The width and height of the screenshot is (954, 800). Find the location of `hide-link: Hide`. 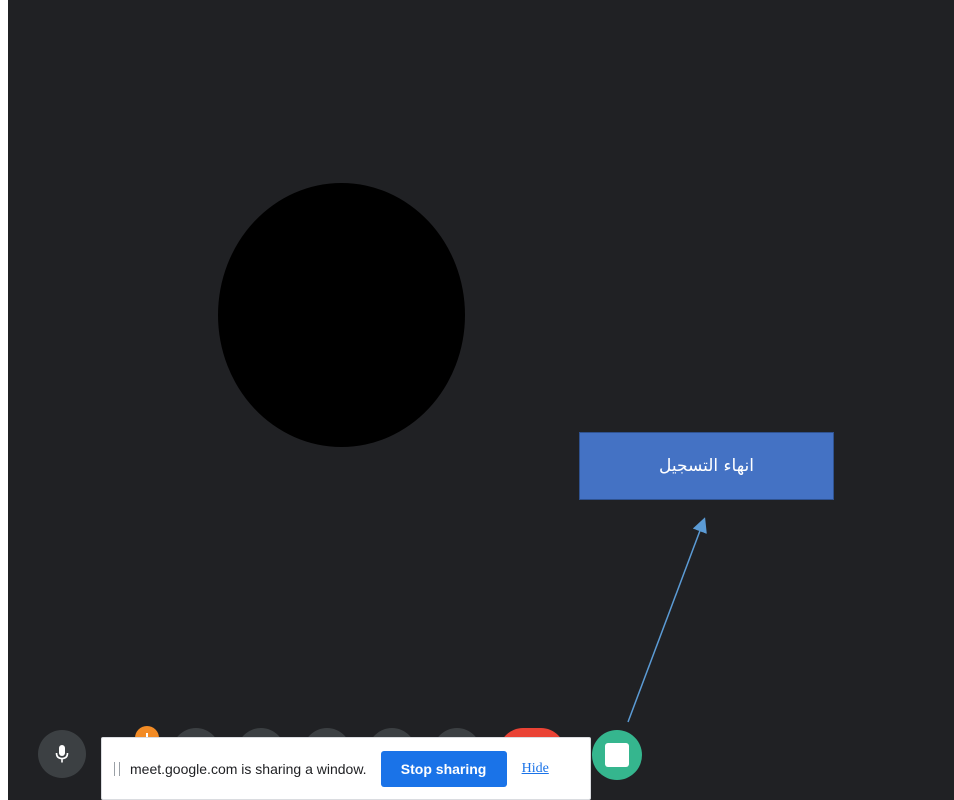

hide-link: Hide is located at coordinates (535, 769).